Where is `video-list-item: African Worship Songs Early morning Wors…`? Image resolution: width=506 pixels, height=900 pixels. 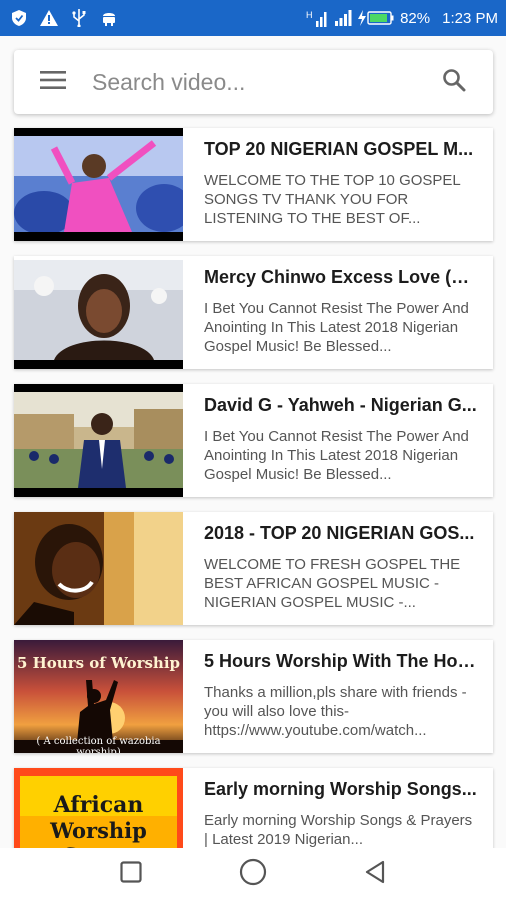
video-list-item: African Worship Songs Early morning Wors… is located at coordinates (253, 808).